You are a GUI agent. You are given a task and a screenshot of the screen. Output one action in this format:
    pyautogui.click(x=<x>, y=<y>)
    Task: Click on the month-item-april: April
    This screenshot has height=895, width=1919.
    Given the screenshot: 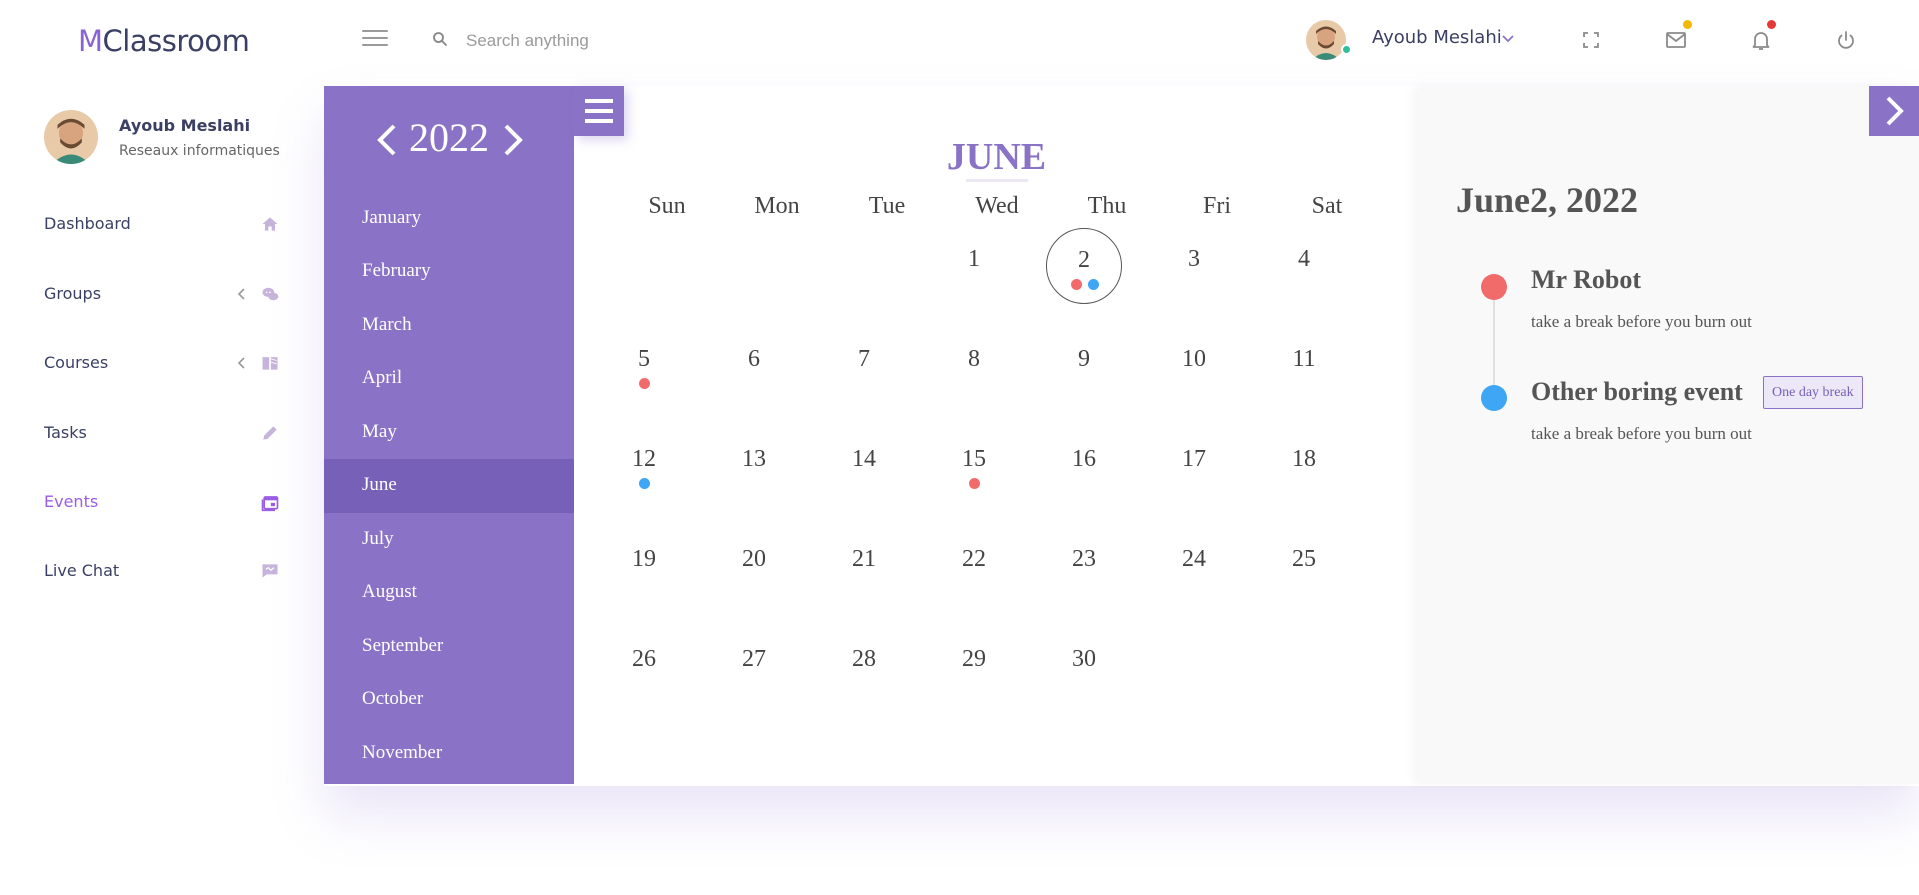 What is the action you would take?
    pyautogui.click(x=449, y=379)
    